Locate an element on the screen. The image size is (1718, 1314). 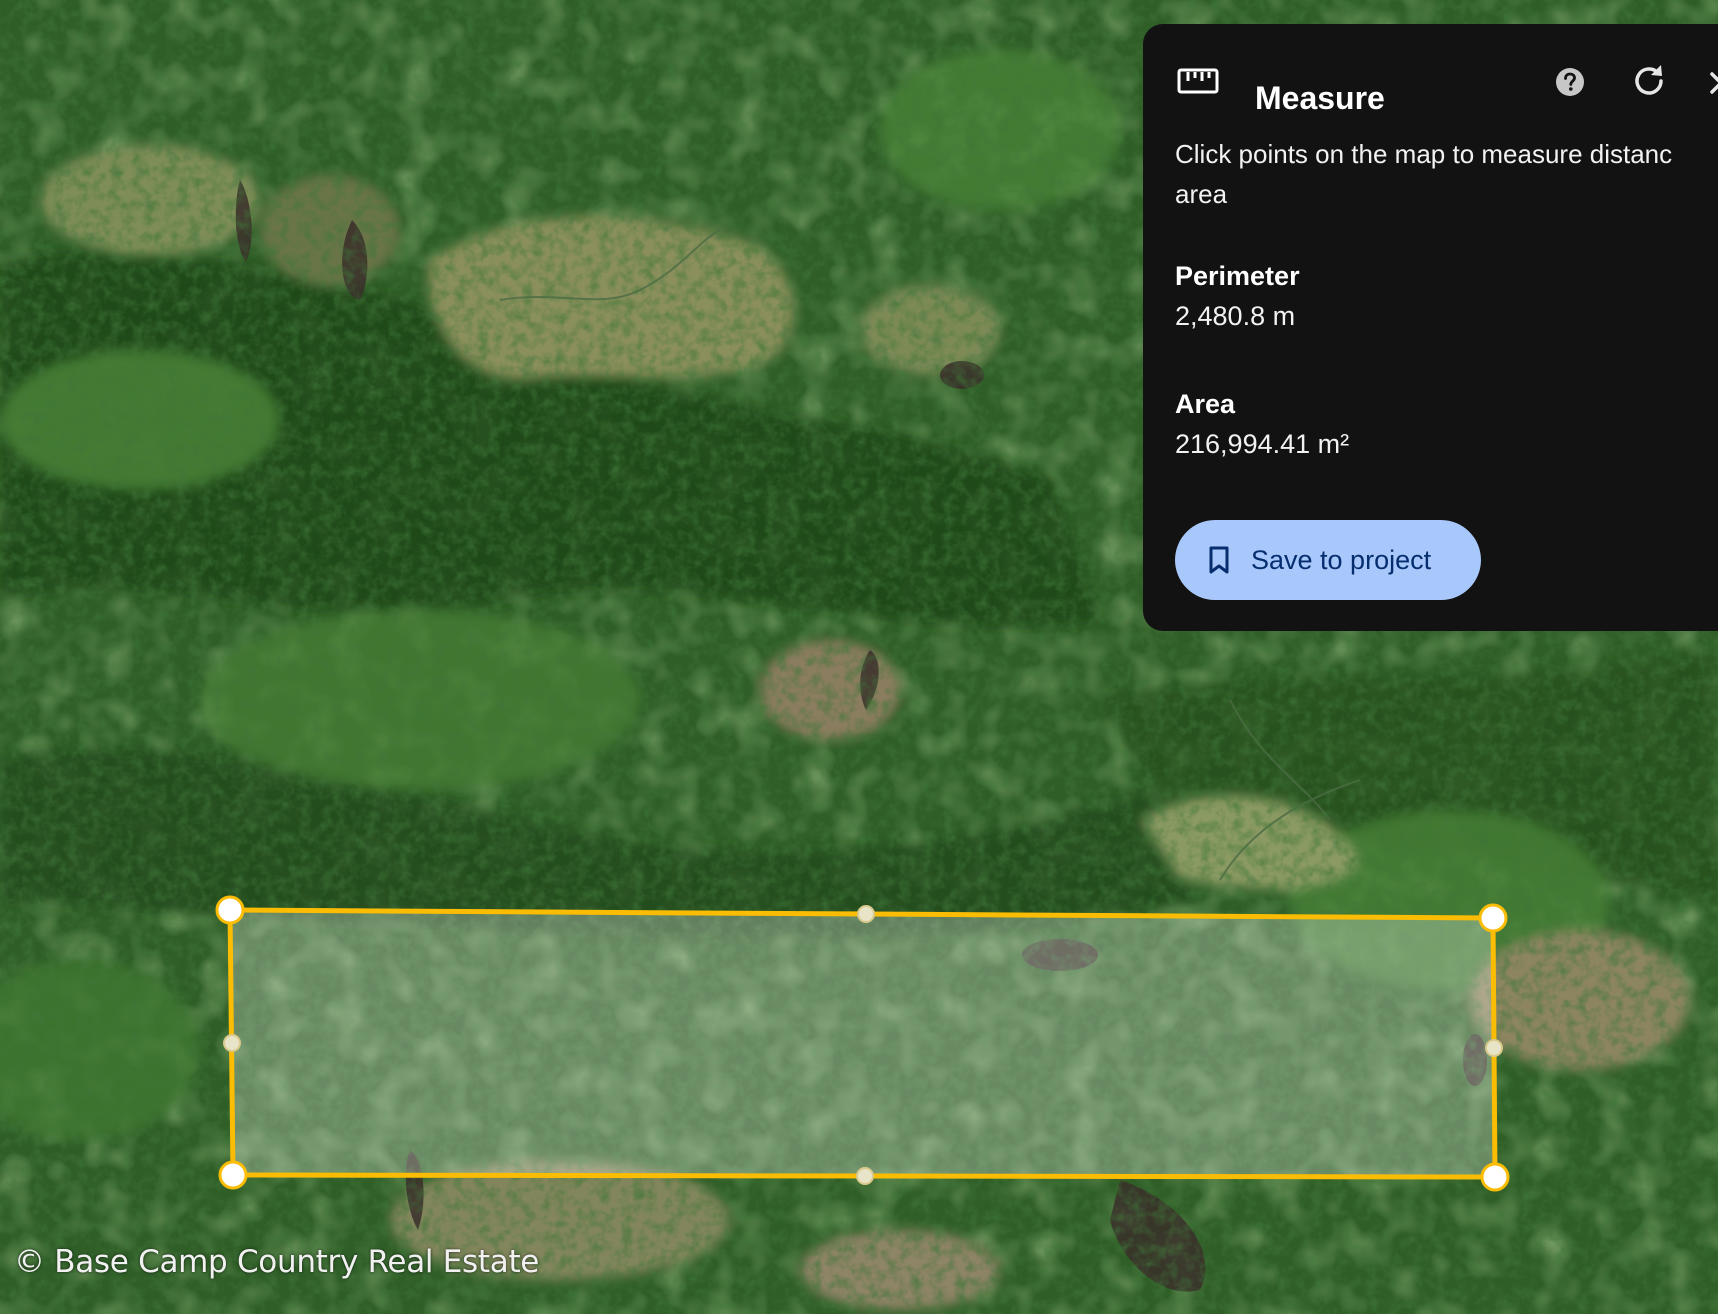
close-icon is located at coordinates (1711, 84).